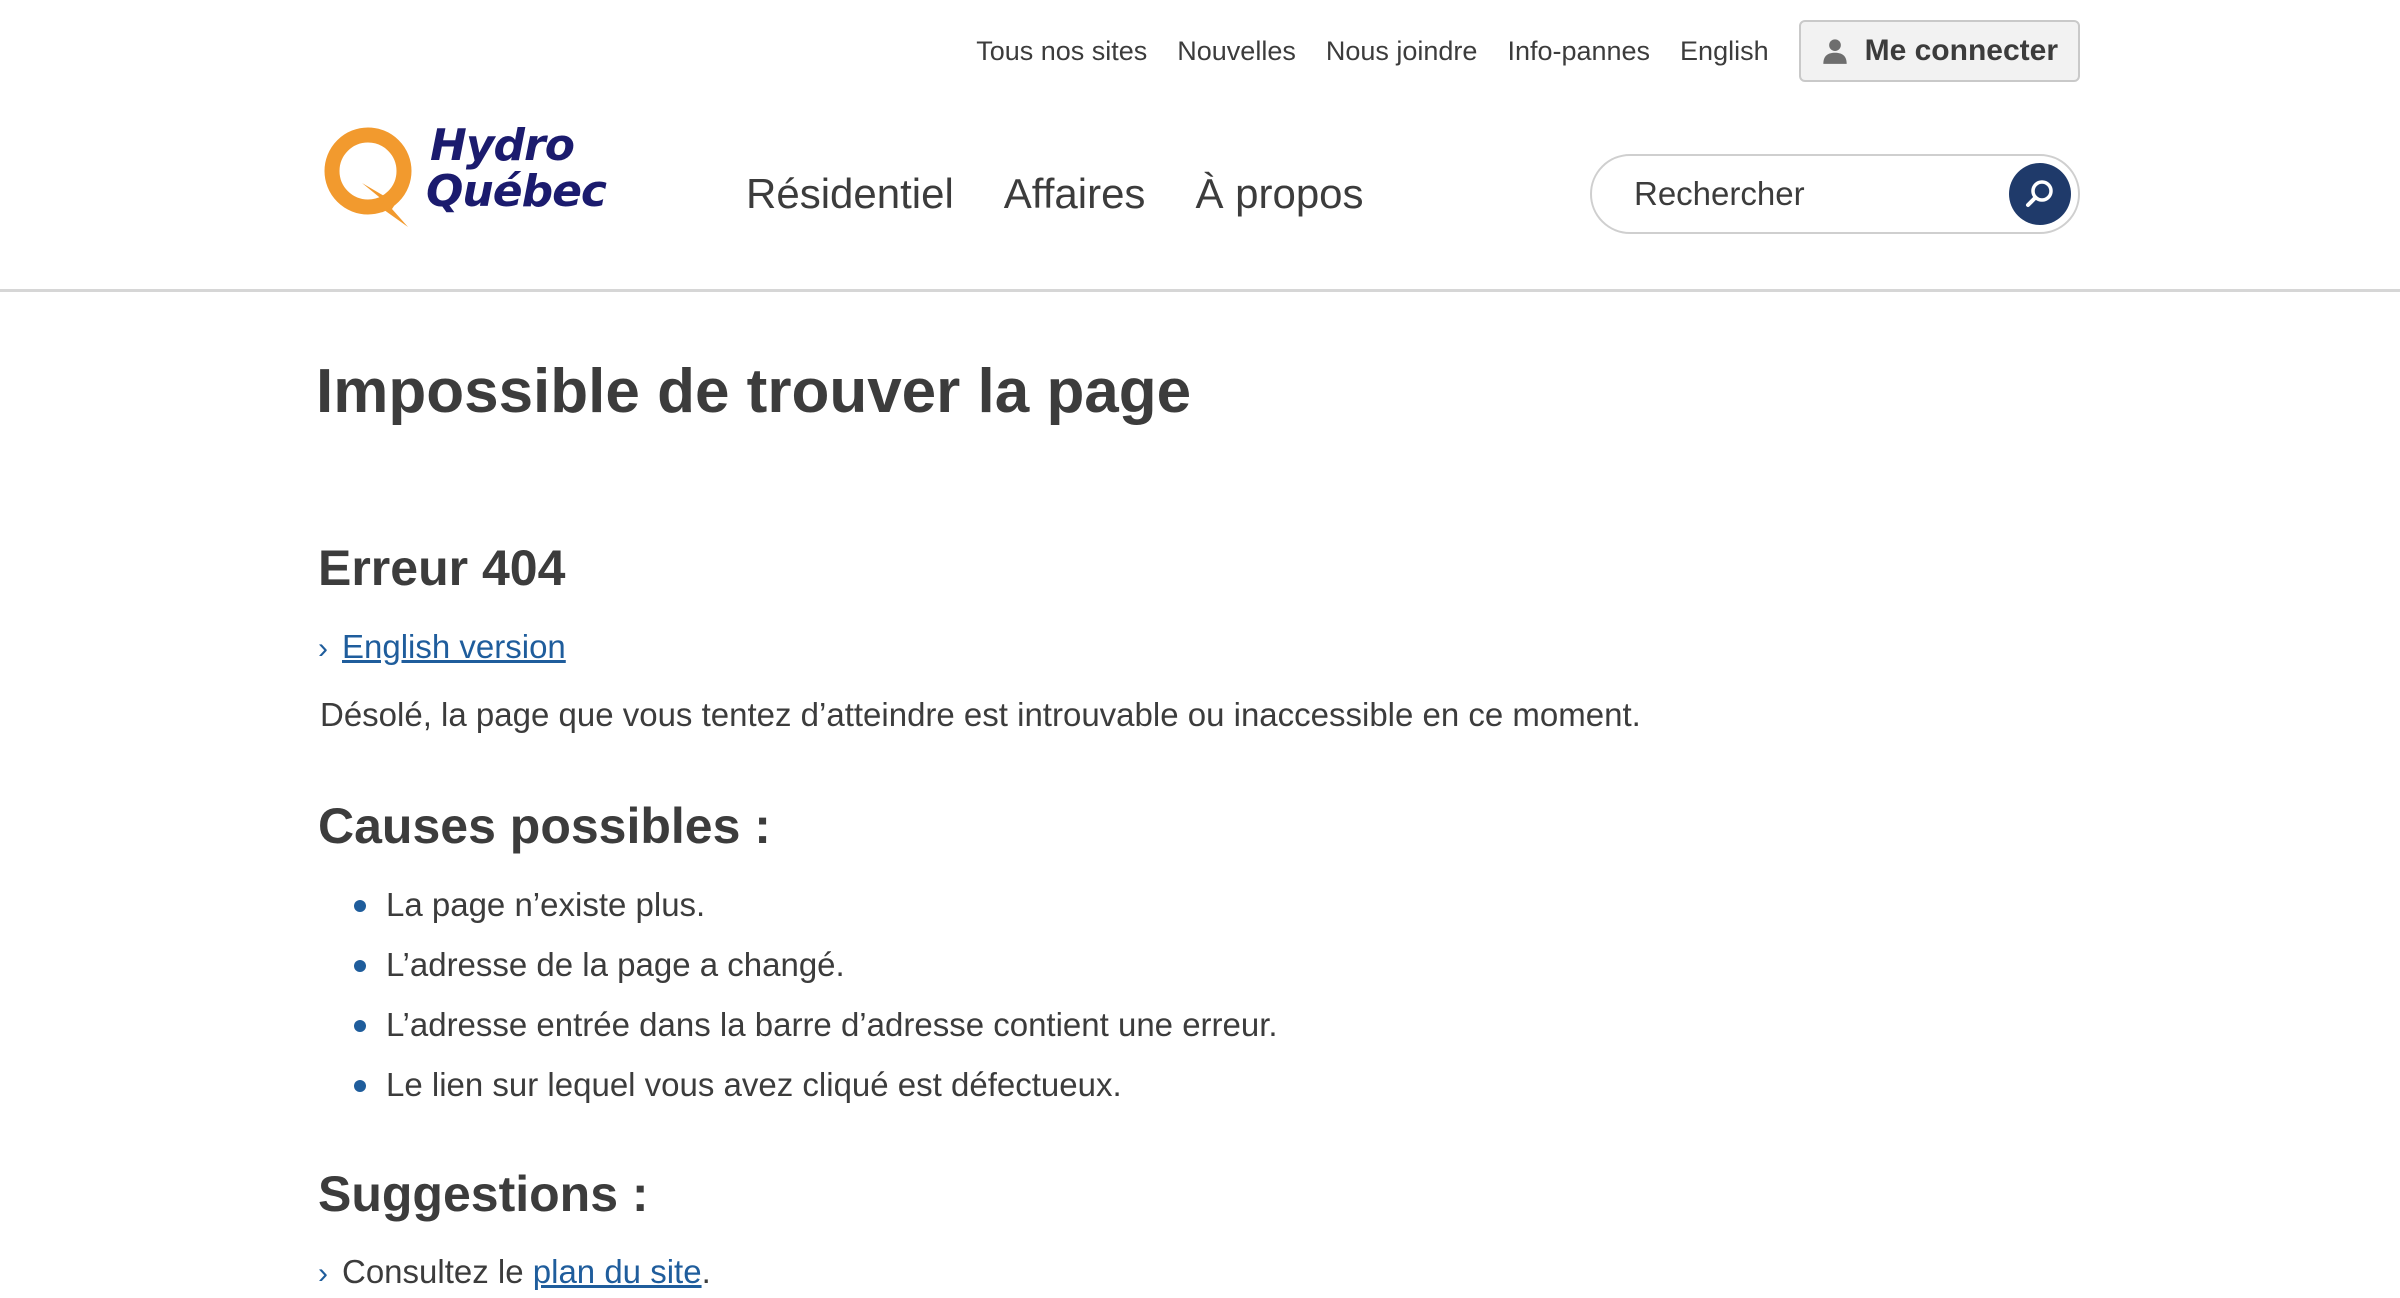  I want to click on search-icon, so click(2039, 193).